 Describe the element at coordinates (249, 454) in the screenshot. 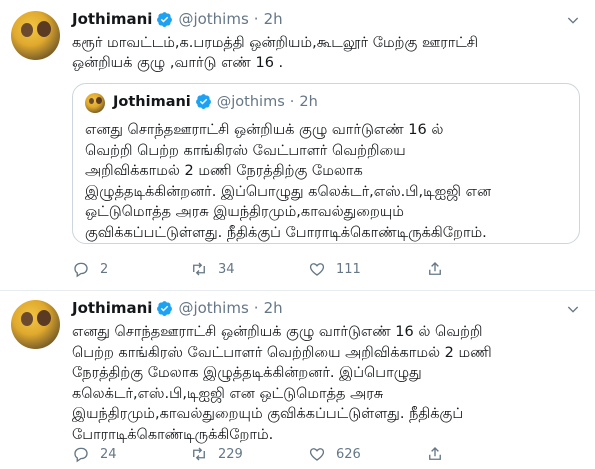

I see `retweet-button: 229` at that location.